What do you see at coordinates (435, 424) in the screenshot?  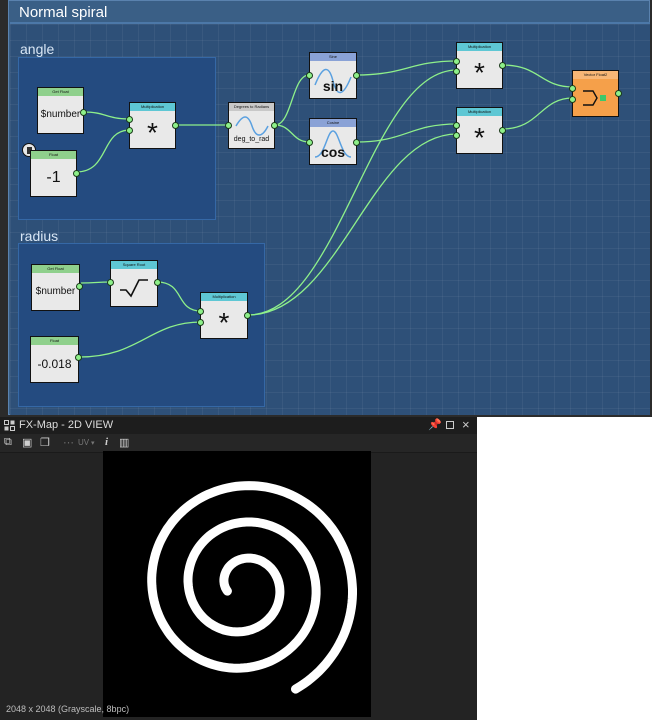 I see `pin-icon: 📌` at bounding box center [435, 424].